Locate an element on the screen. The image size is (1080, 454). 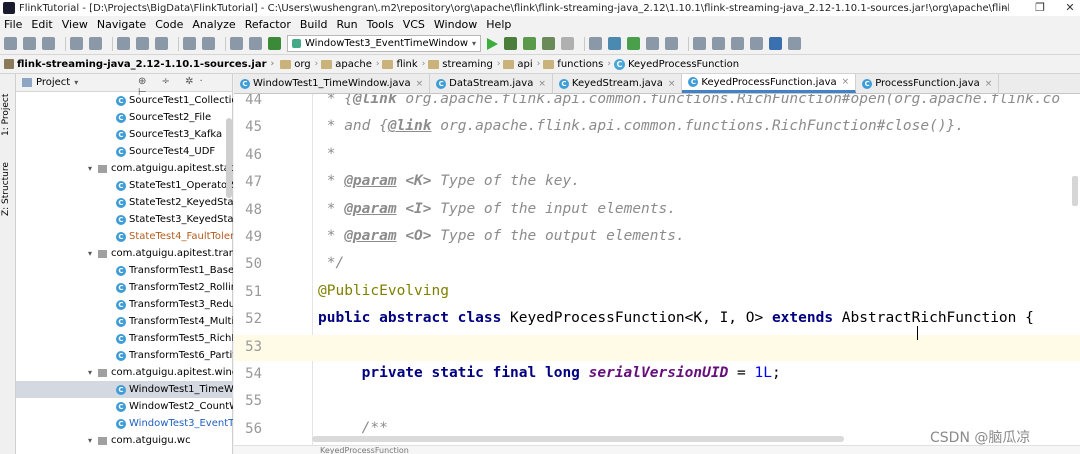
plugin-icon is located at coordinates (795, 43).